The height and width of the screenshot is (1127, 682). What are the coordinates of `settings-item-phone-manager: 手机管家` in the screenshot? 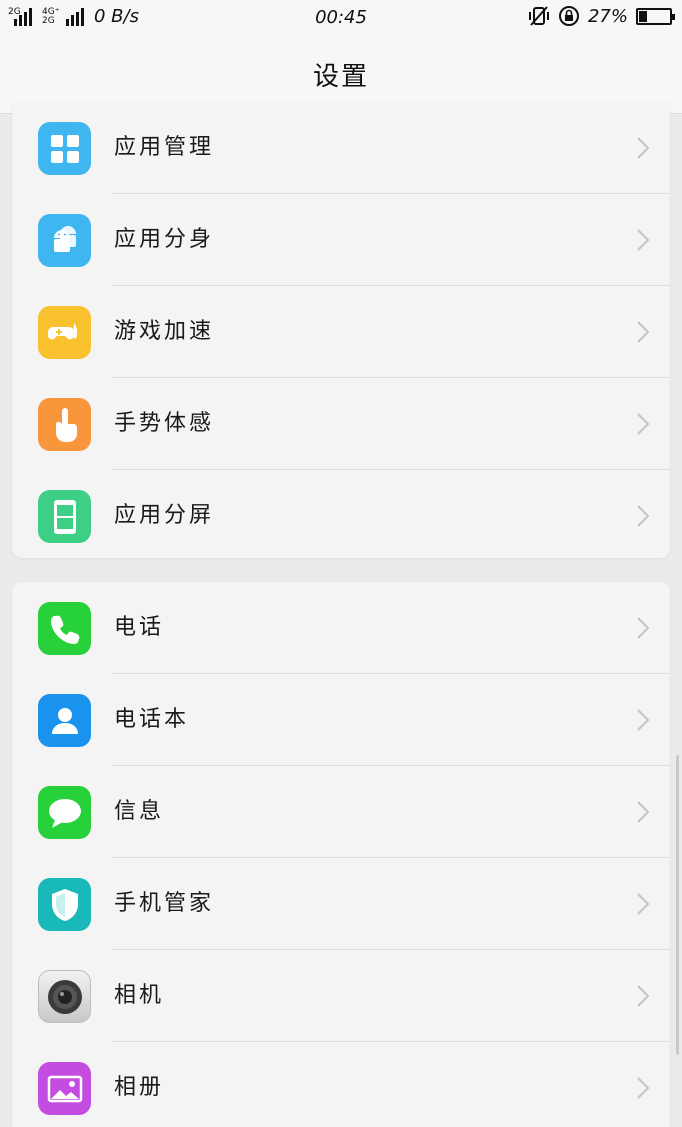 It's located at (341, 904).